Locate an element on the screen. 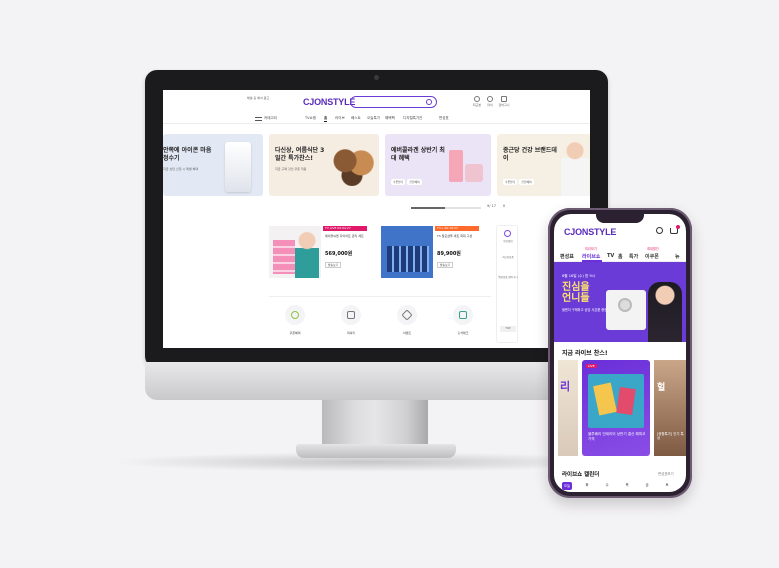 The width and height of the screenshot is (779, 568). day-item: 금 is located at coordinates (647, 484).